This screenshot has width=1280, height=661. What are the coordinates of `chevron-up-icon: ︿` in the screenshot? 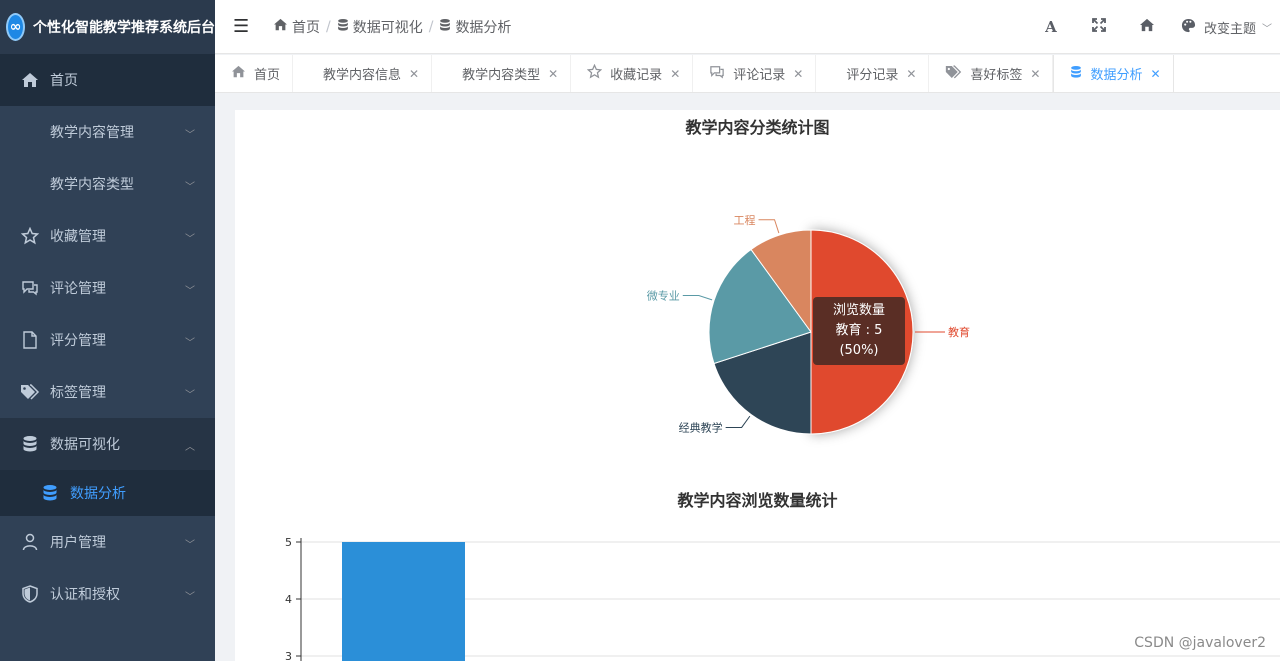 It's located at (190, 447).